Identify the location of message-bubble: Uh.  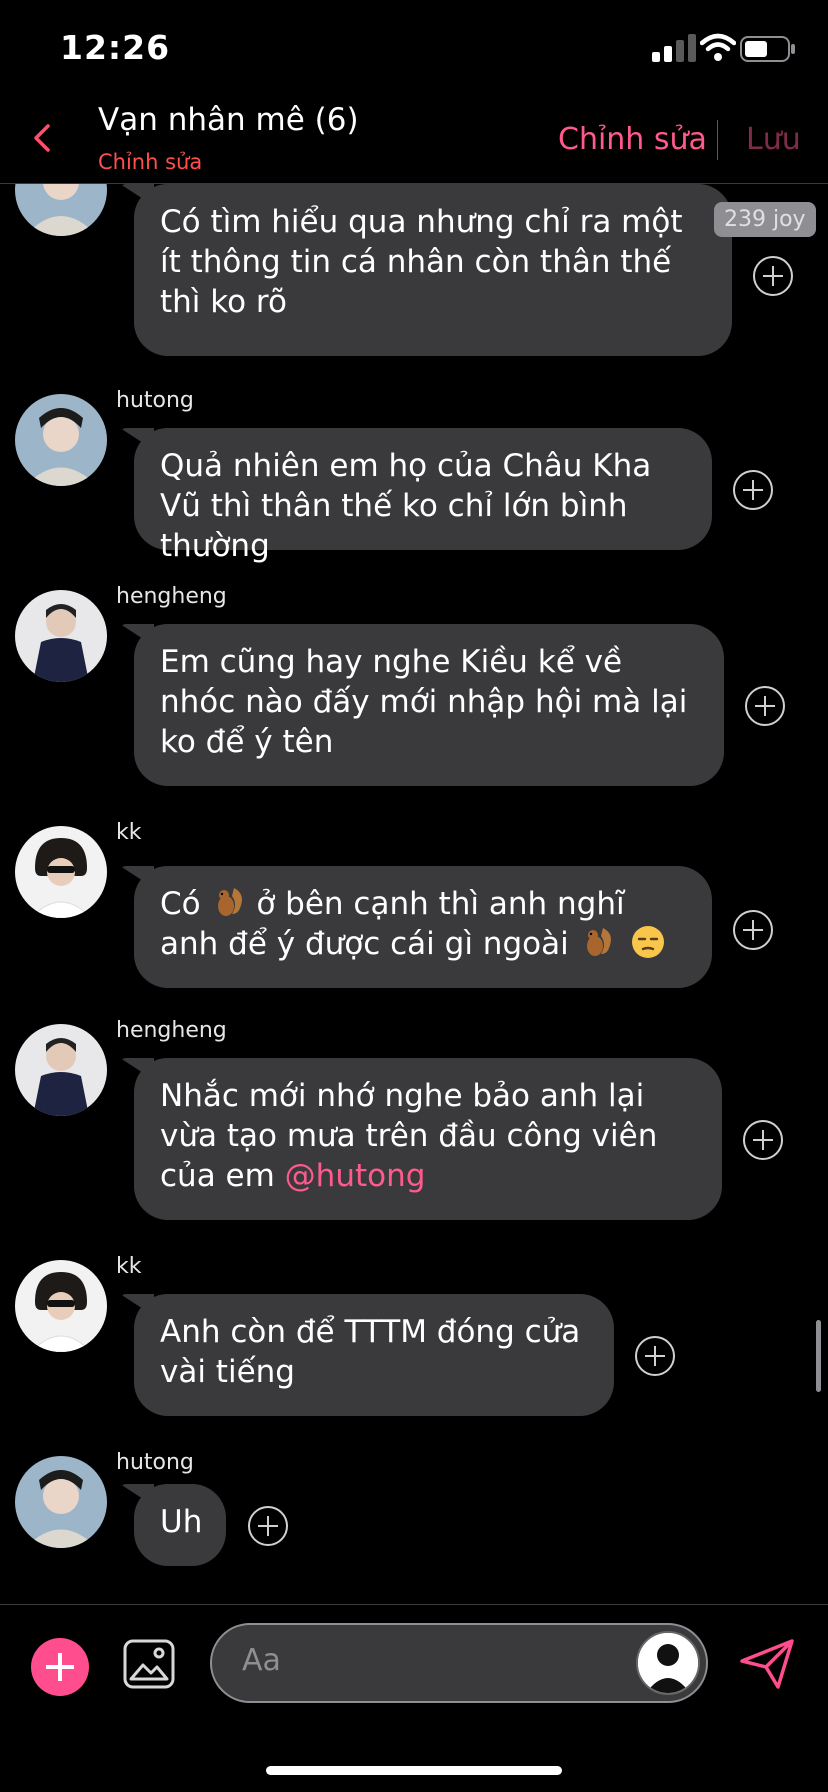
(180, 1525).